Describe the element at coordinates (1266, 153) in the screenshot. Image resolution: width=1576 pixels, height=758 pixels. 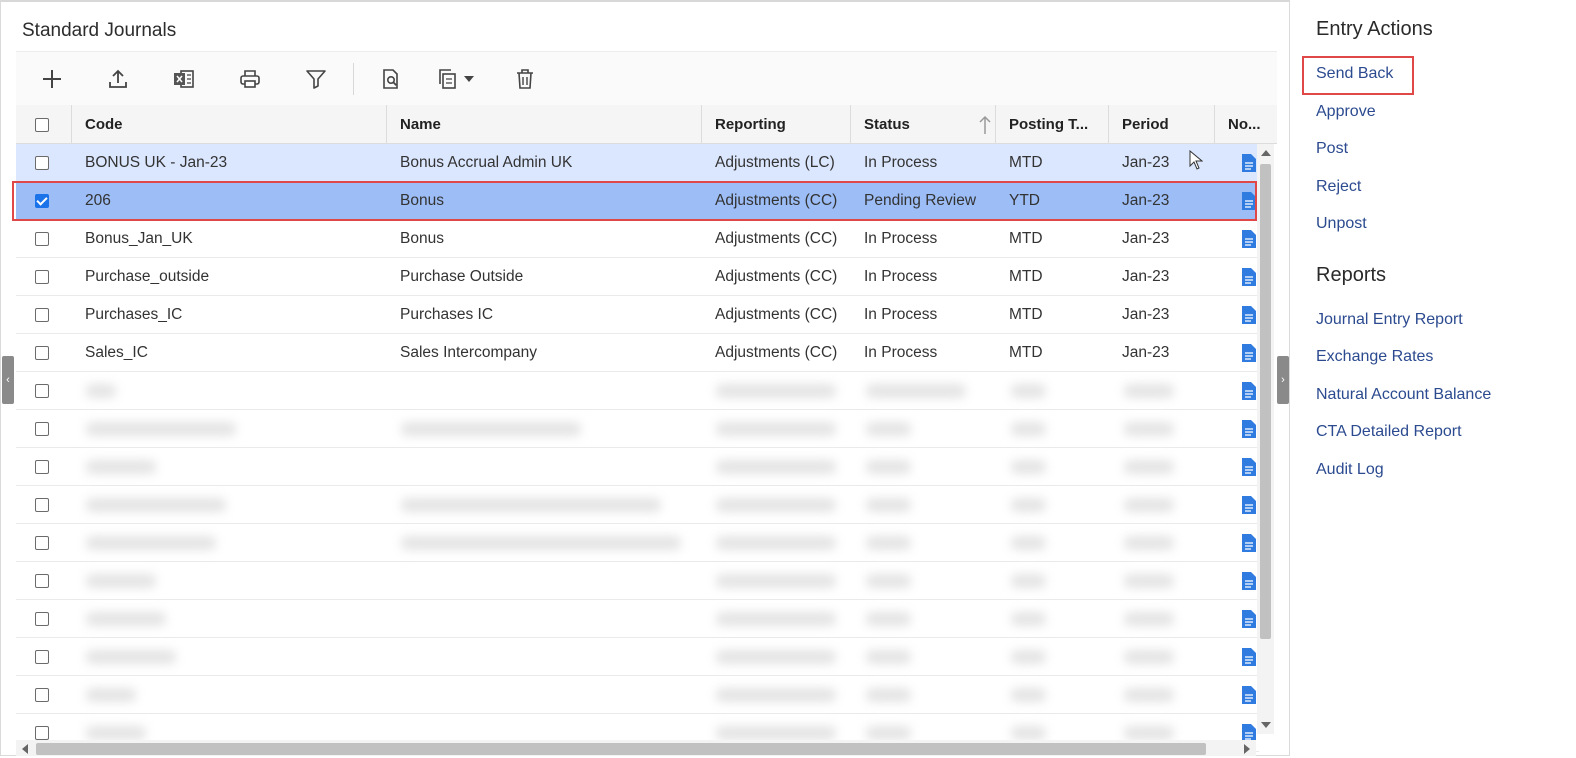
I see `scroll-up-icon` at that location.